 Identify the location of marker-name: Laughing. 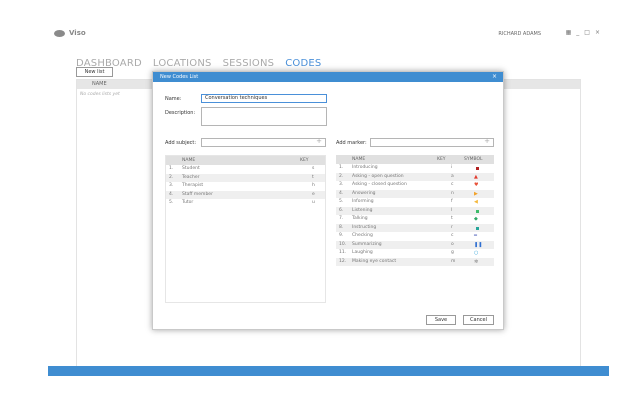
(362, 252).